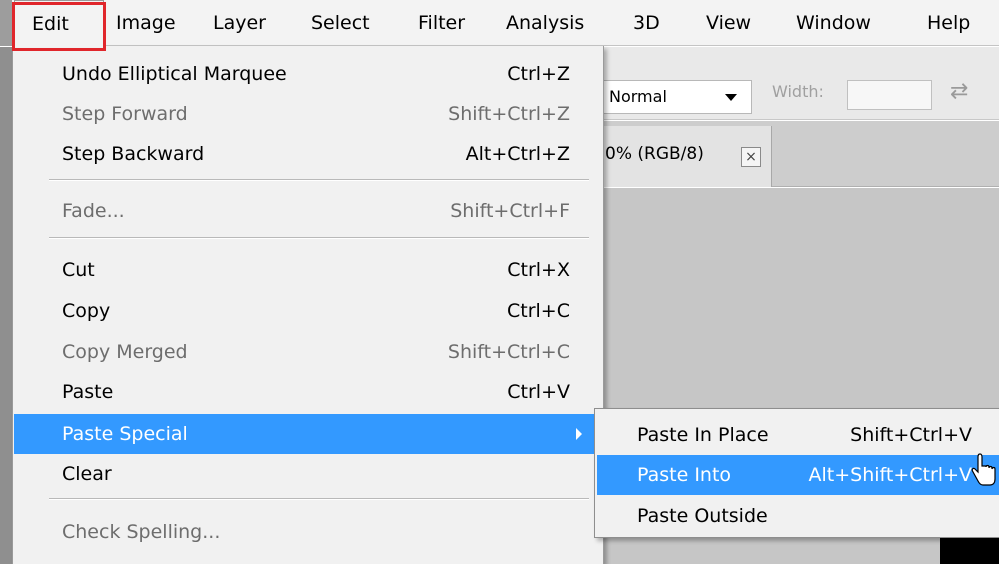  Describe the element at coordinates (890, 475) in the screenshot. I see `menu-item-shortcut: Alt+Shift+Ctrl+V` at that location.